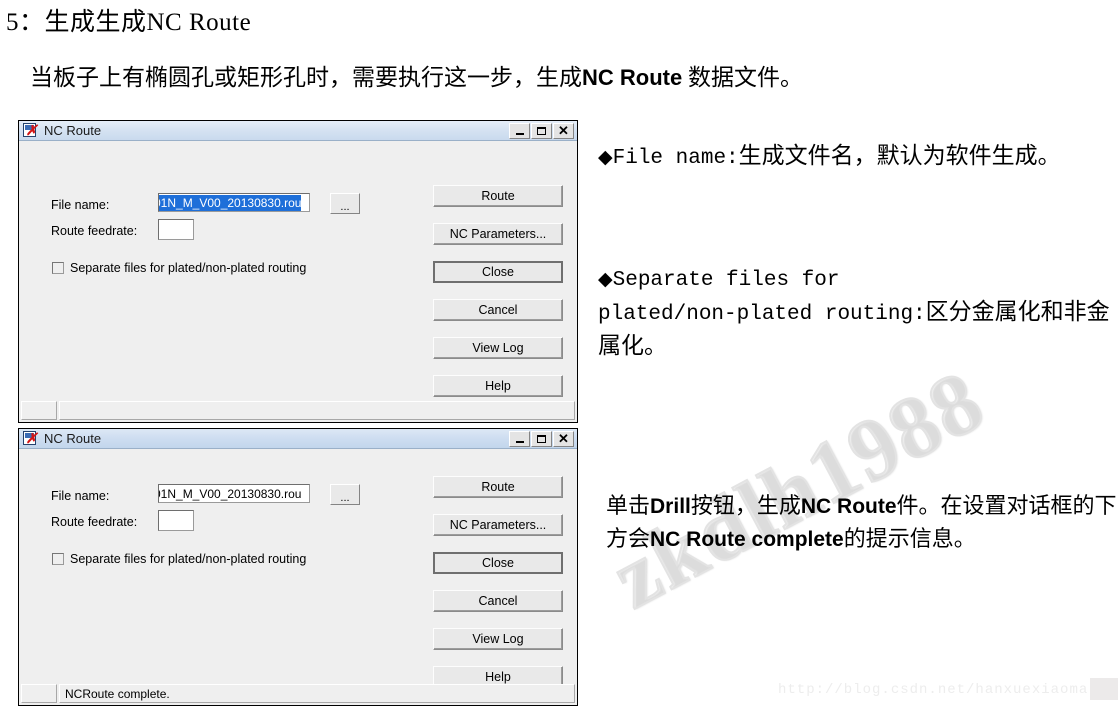 This screenshot has width=1120, height=716. What do you see at coordinates (909, 538) in the screenshot?
I see `annotation-drill-seg4: 的提示信息。` at bounding box center [909, 538].